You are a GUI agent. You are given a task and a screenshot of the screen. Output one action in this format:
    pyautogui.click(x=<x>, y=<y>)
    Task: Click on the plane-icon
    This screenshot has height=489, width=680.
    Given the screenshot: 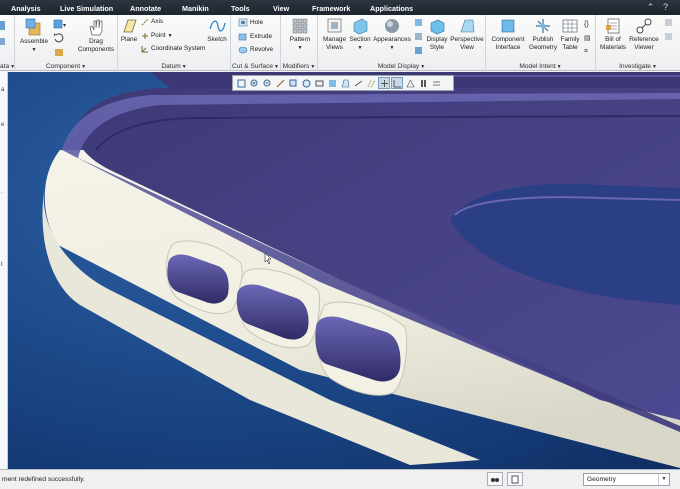 What is the action you would take?
    pyautogui.click(x=130, y=26)
    